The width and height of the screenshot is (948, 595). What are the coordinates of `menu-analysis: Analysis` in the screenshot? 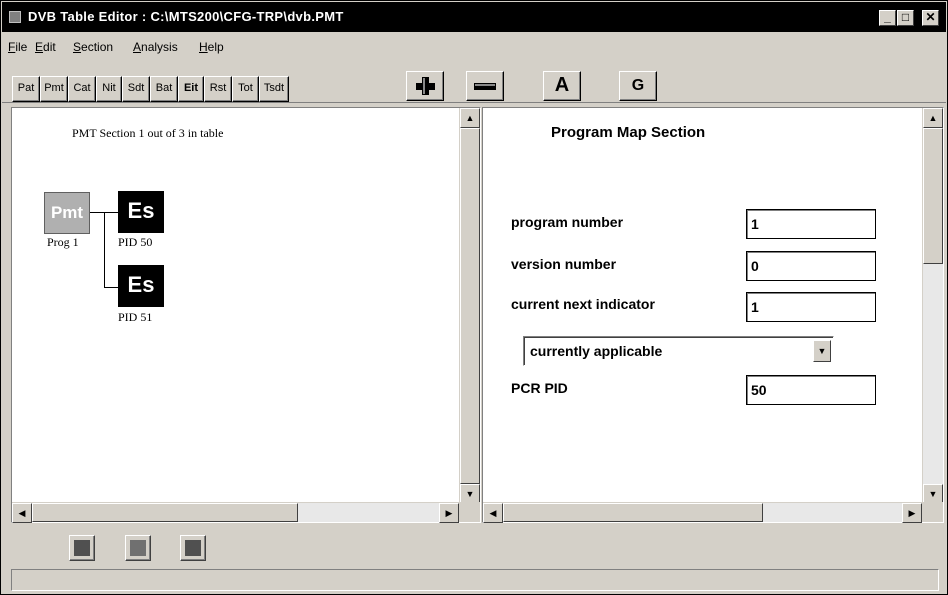 It's located at (155, 47).